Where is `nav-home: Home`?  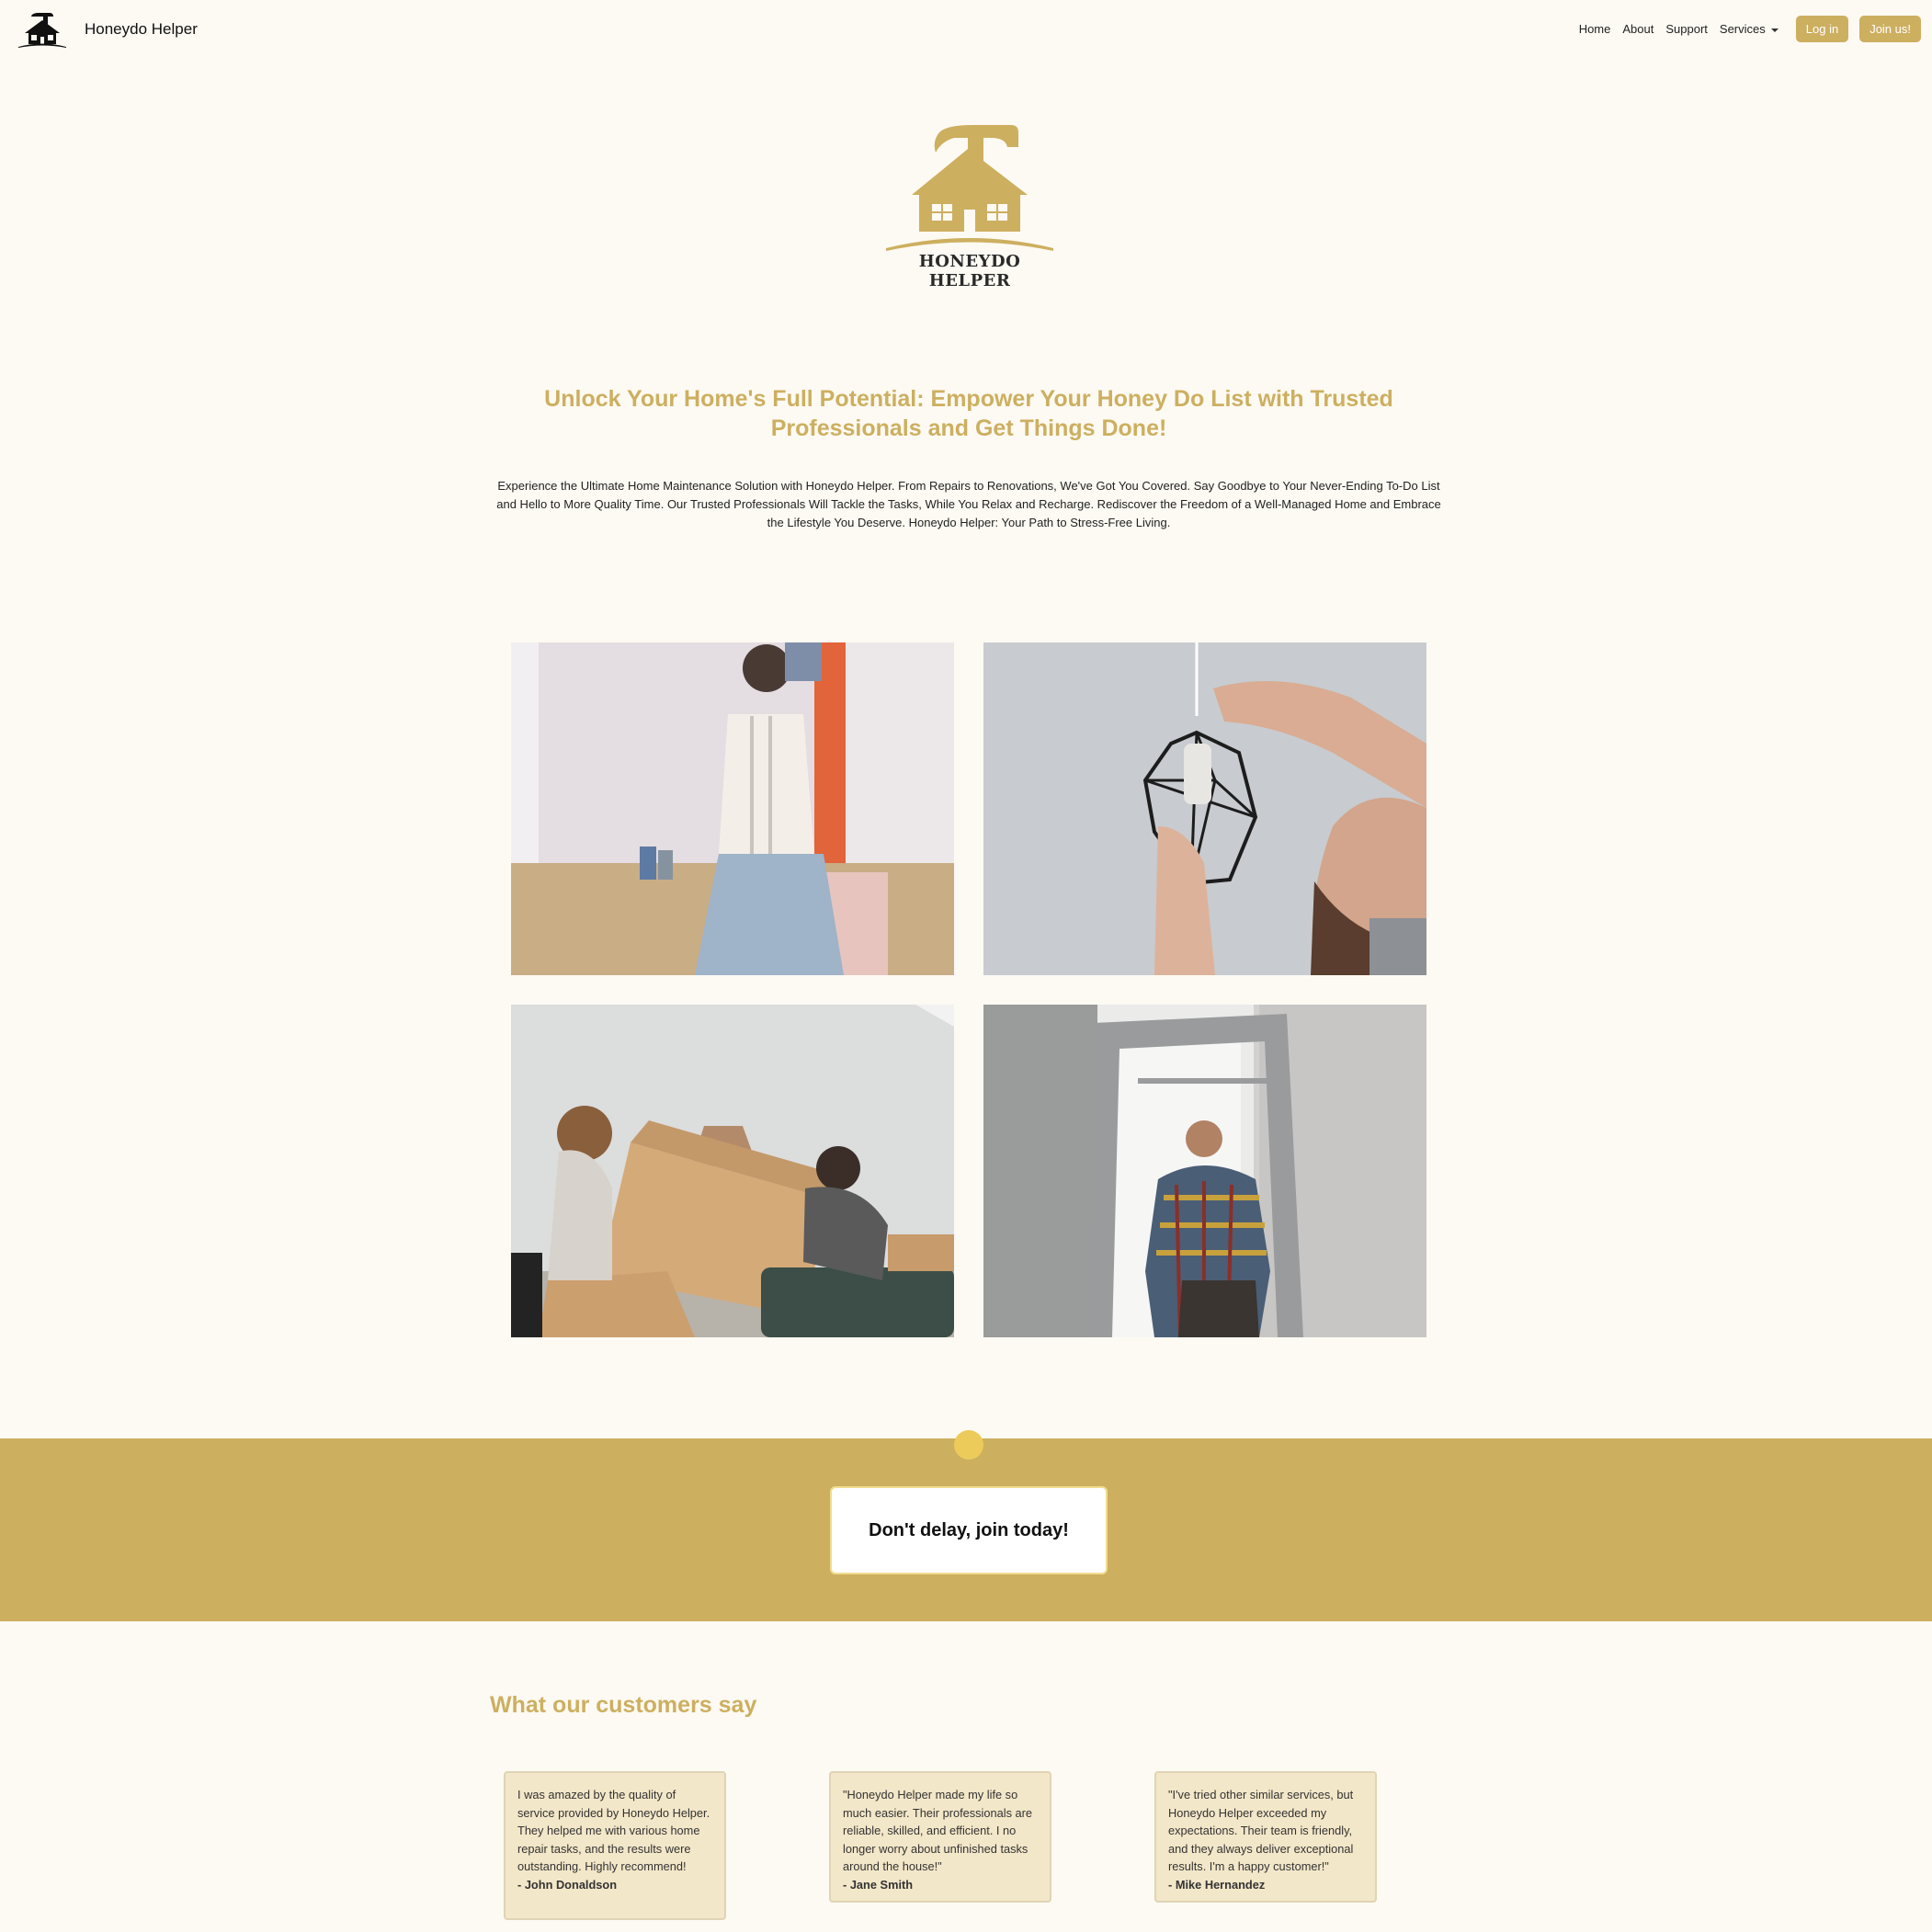 nav-home: Home is located at coordinates (1595, 29).